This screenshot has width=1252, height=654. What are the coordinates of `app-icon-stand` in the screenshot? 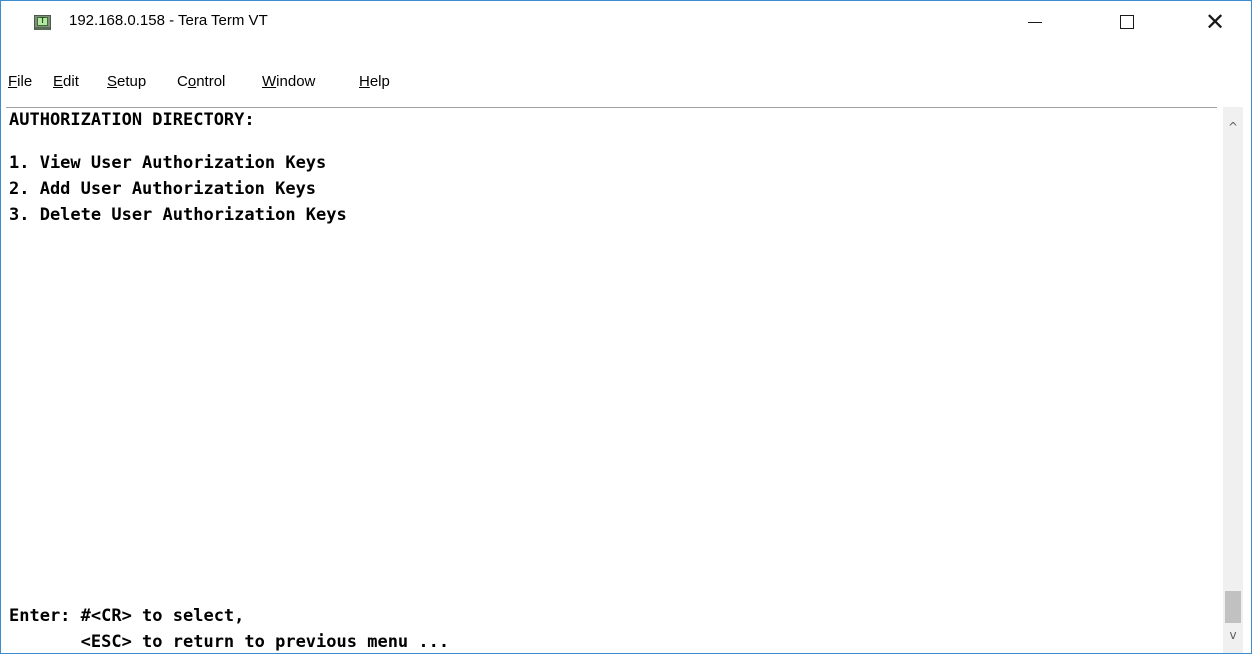 It's located at (42, 28).